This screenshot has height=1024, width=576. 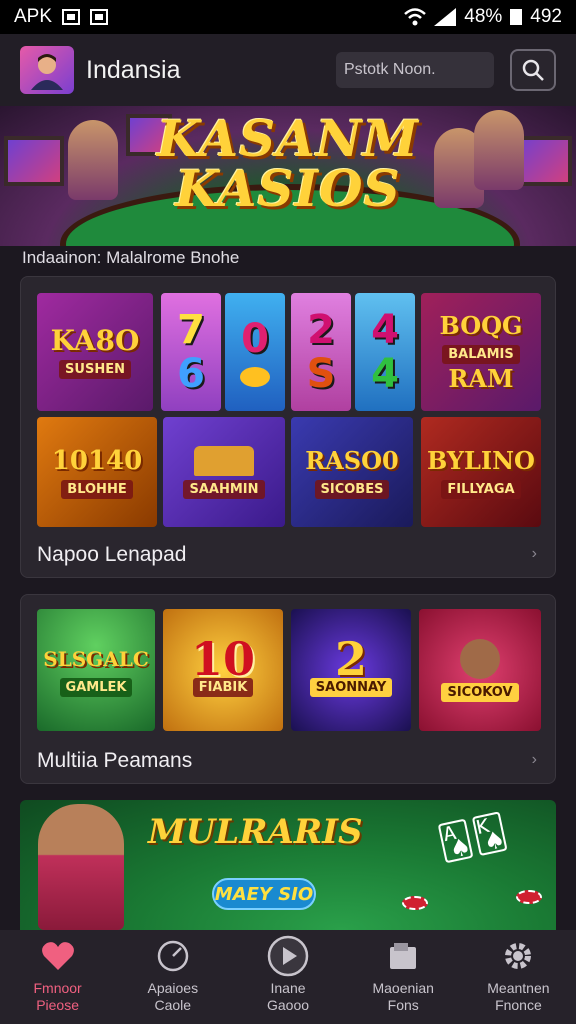 I want to click on coin-icon, so click(x=255, y=377).